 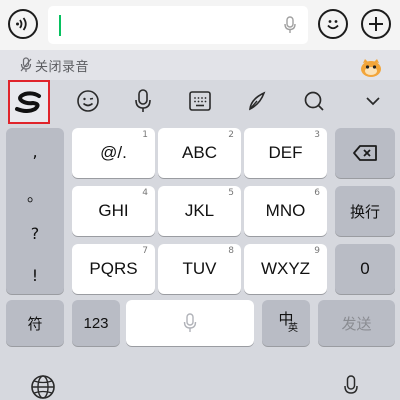 I want to click on backspace-icon, so click(x=365, y=153).